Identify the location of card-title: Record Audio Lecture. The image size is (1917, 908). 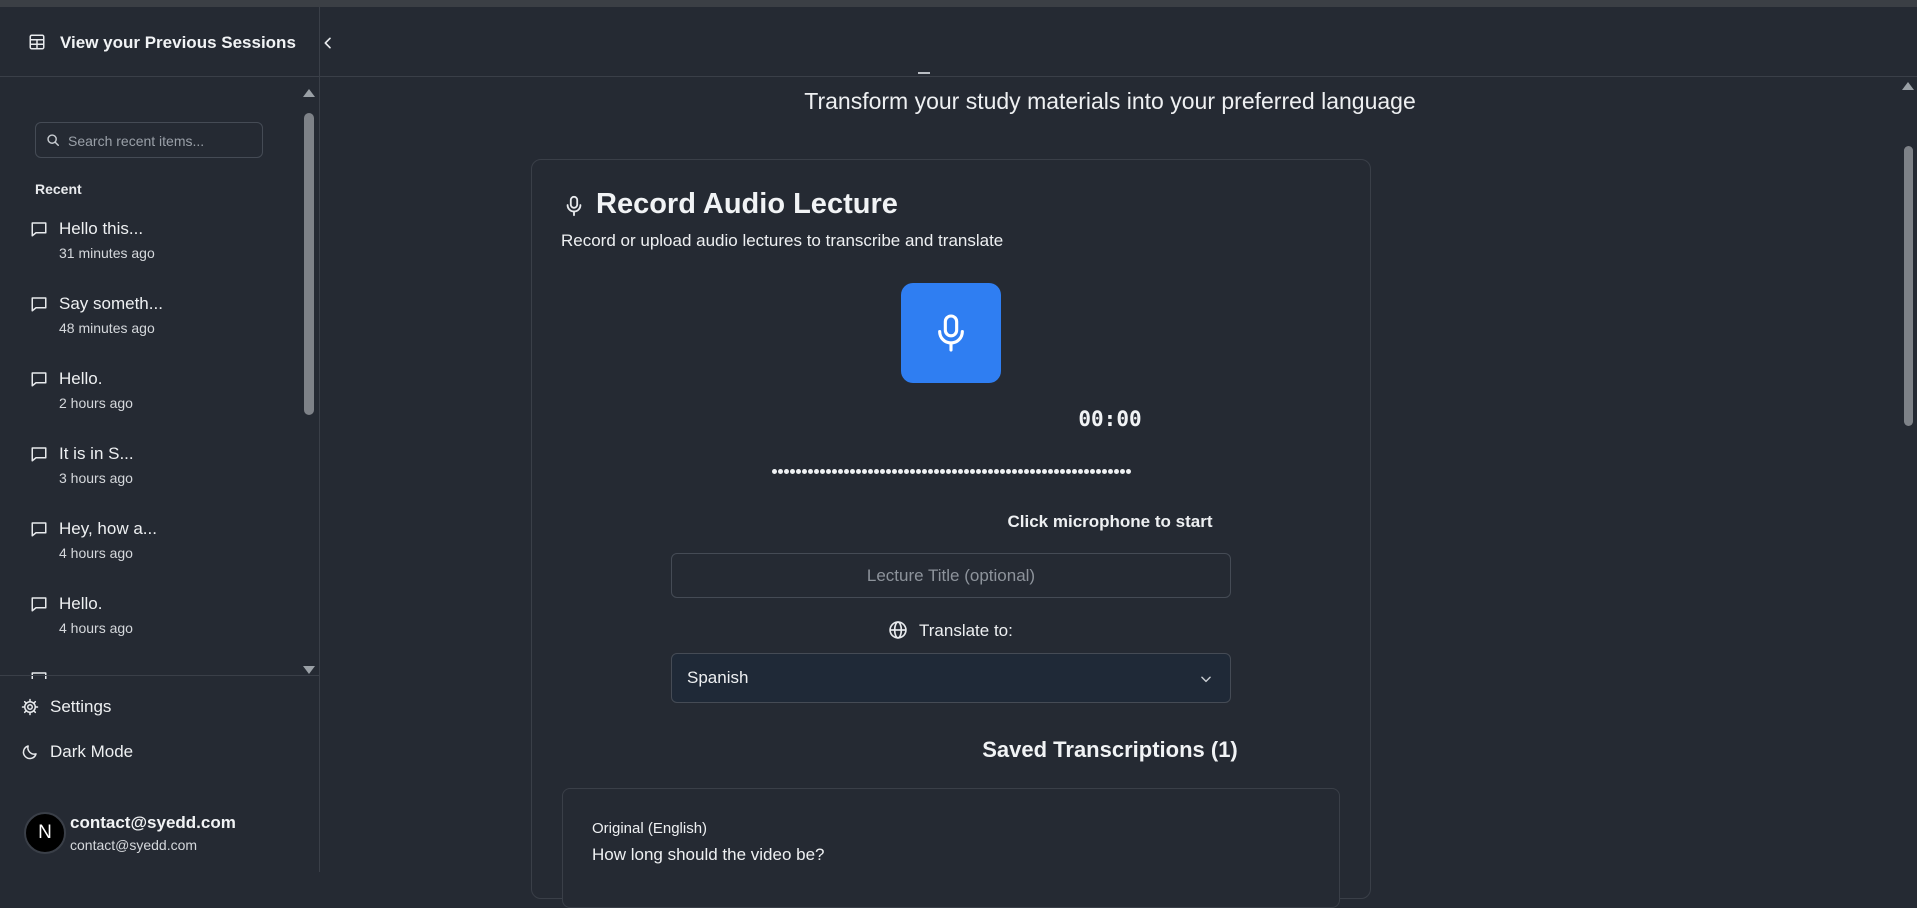
(747, 204).